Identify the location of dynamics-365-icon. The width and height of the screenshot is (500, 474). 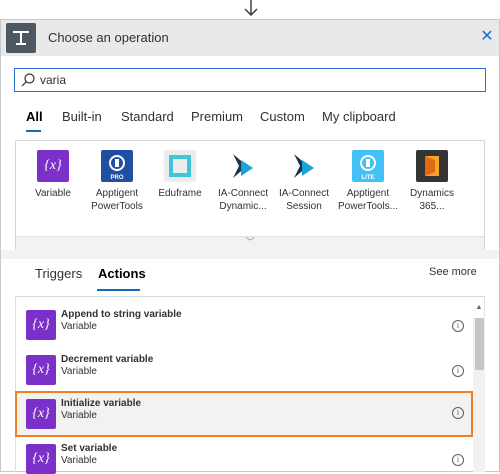
(432, 166).